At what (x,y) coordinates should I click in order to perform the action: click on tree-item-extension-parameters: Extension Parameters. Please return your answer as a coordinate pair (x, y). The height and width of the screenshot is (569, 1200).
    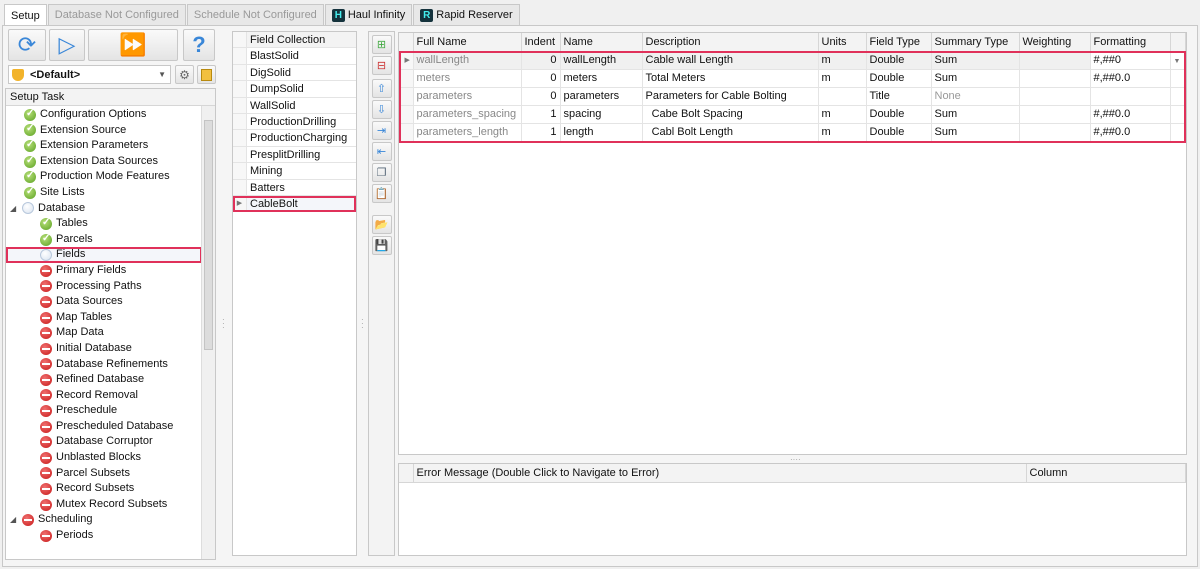
    Looking at the image, I should click on (104, 145).